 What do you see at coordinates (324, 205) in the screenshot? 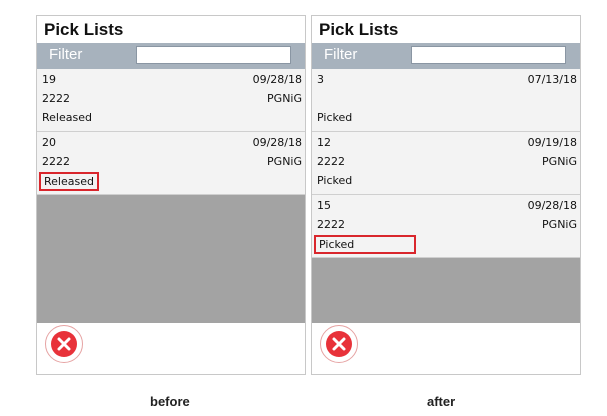
I see `pick-number: 15` at bounding box center [324, 205].